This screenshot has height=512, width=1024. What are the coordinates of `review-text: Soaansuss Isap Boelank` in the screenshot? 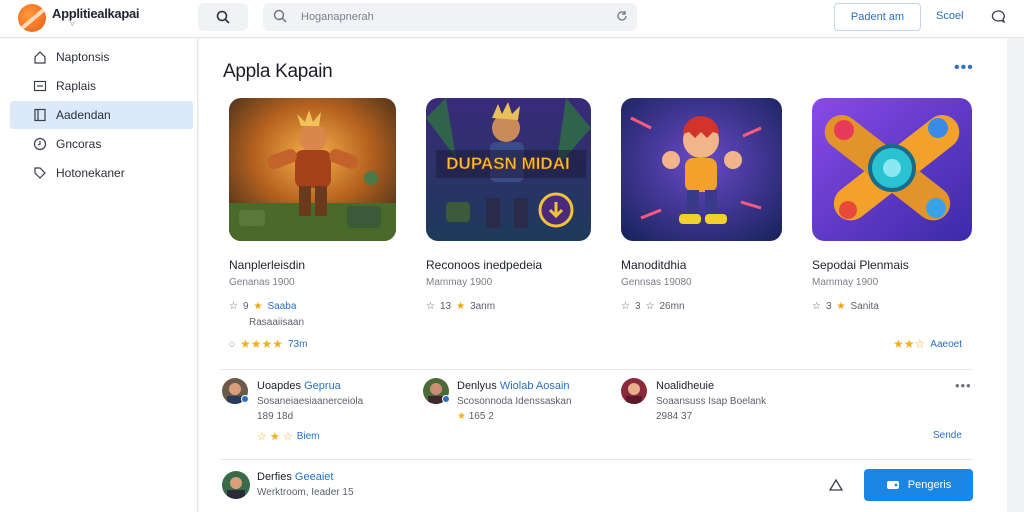 It's located at (711, 401).